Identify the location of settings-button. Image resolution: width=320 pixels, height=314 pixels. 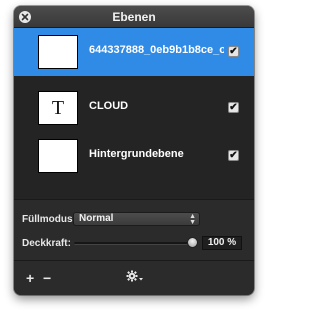
(135, 277).